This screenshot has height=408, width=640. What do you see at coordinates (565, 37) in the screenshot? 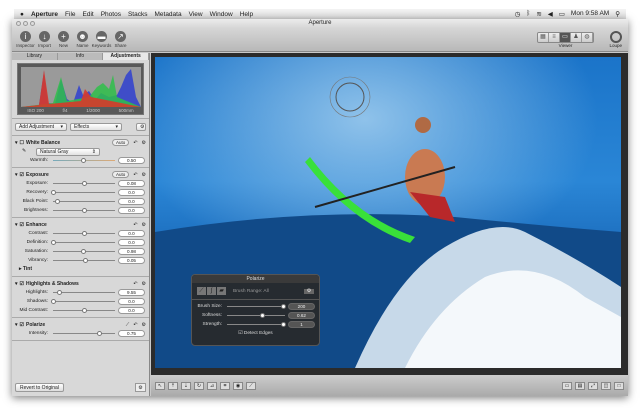
I see `viewer-view-icon: ▭` at bounding box center [565, 37].